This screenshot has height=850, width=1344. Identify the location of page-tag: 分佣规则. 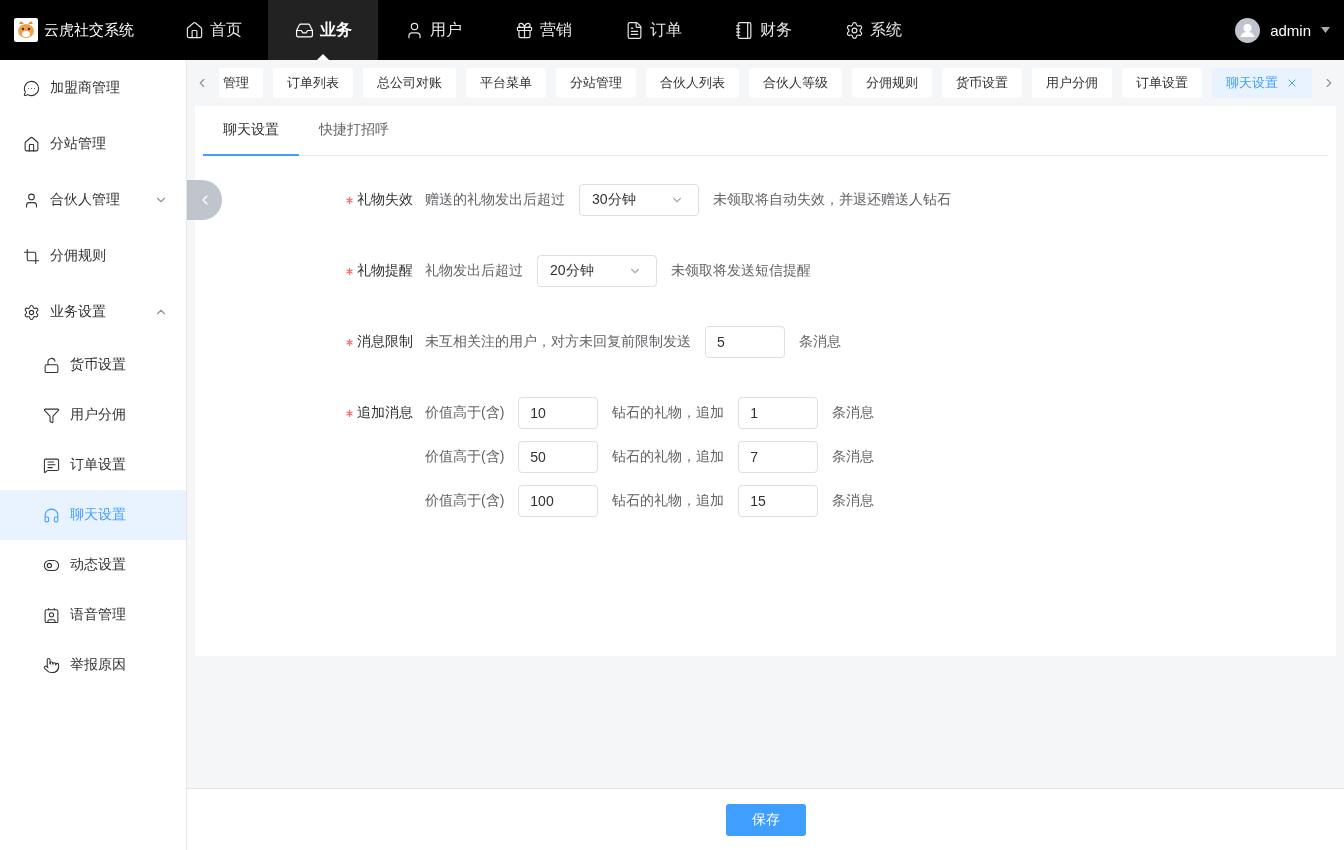
(892, 83).